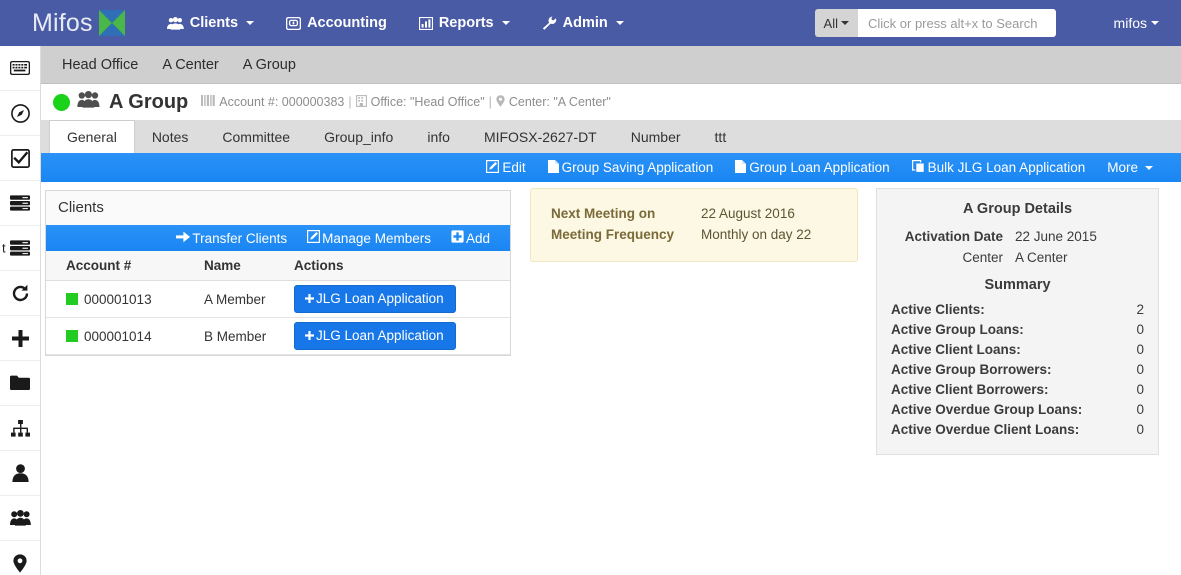 This screenshot has height=575, width=1181. I want to click on nav-item-admin-label: Admin, so click(585, 23).